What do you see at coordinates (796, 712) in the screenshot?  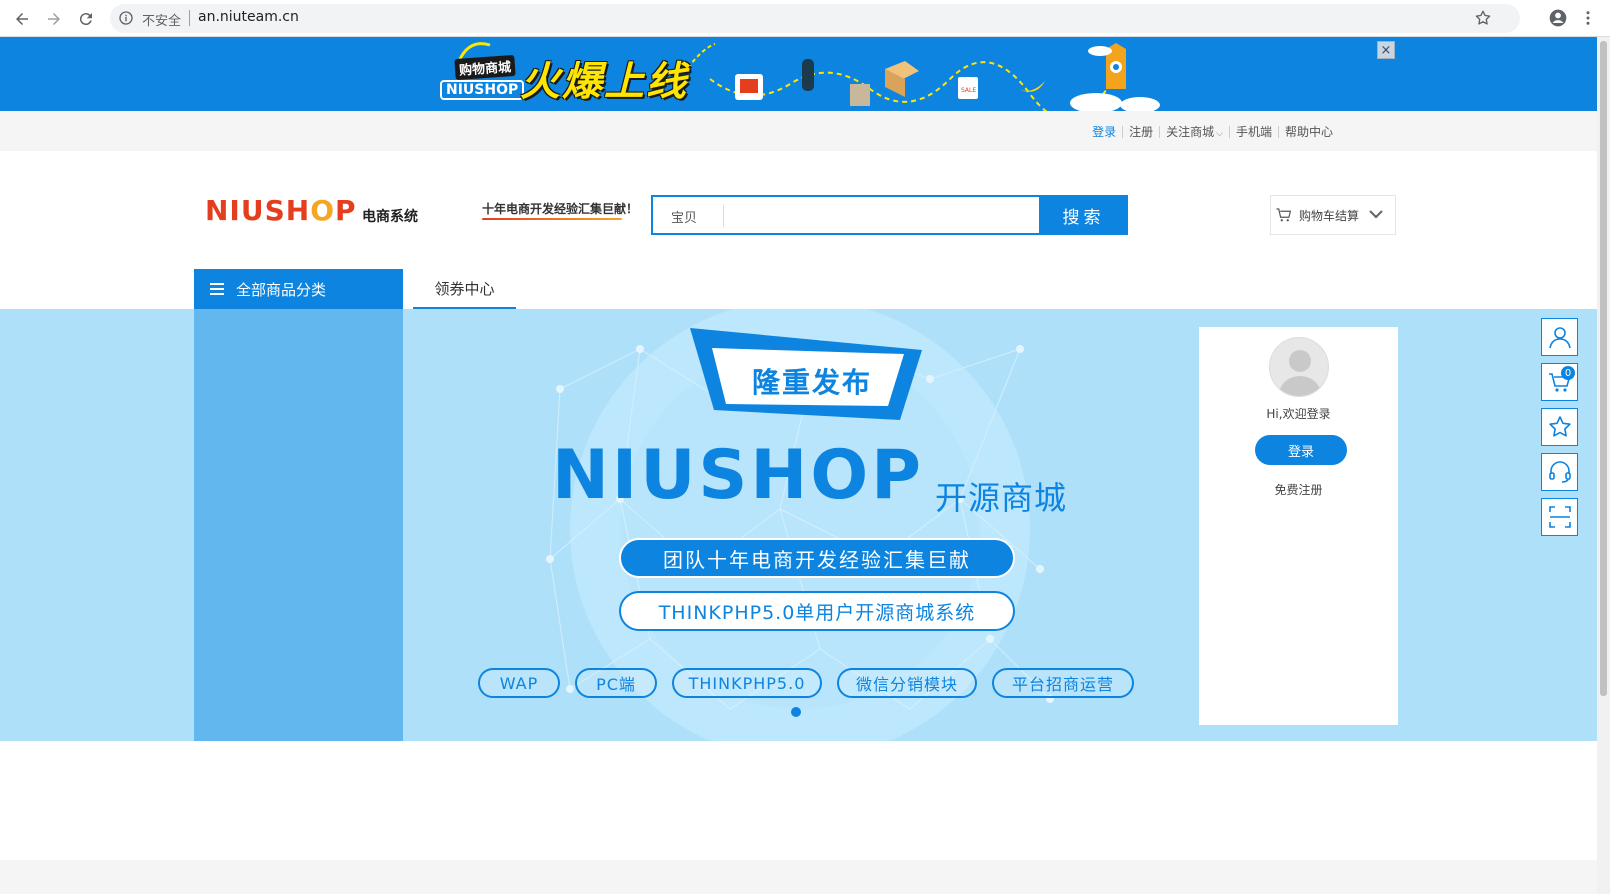 I see `carousel-dot` at bounding box center [796, 712].